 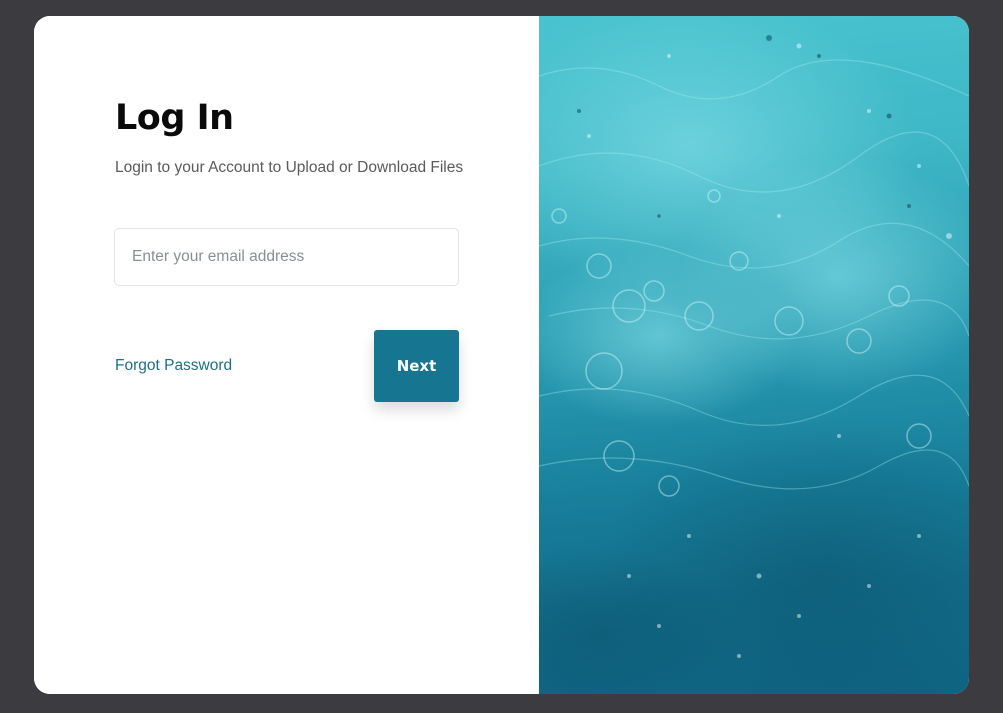 I want to click on forgot-password-link: Forgot Password, so click(x=173, y=366).